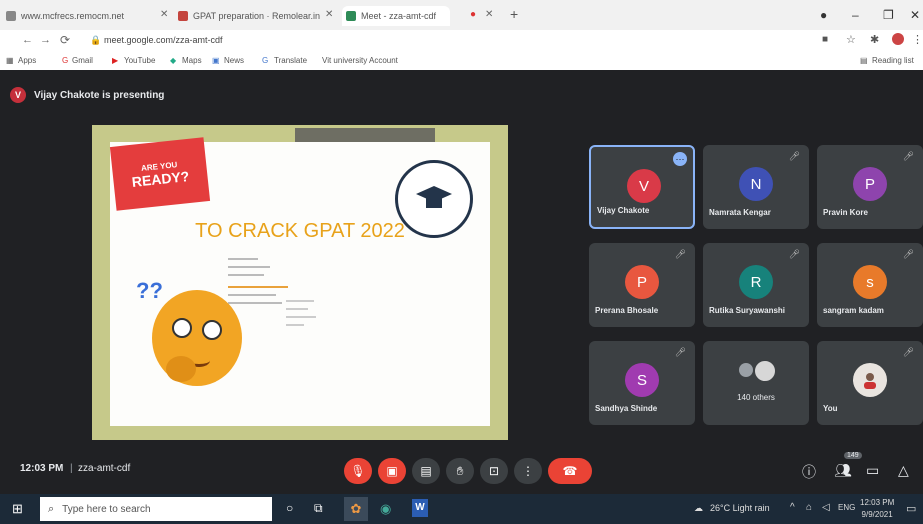  Describe the element at coordinates (173, 60) in the screenshot. I see `maps-icon: ◆` at that location.